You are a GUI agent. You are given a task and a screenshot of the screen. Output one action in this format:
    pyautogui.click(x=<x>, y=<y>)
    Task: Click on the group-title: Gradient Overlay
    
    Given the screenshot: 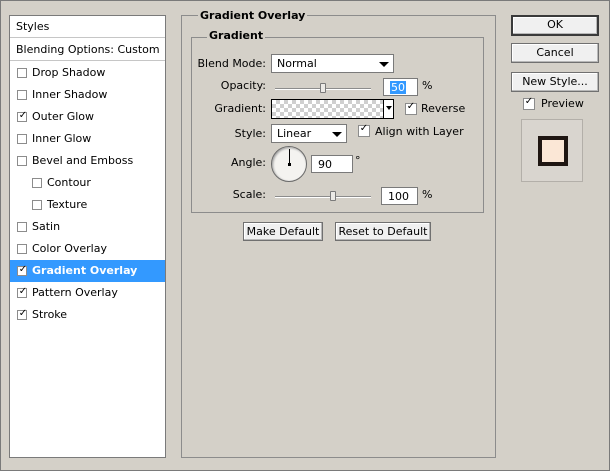 What is the action you would take?
    pyautogui.click(x=253, y=16)
    